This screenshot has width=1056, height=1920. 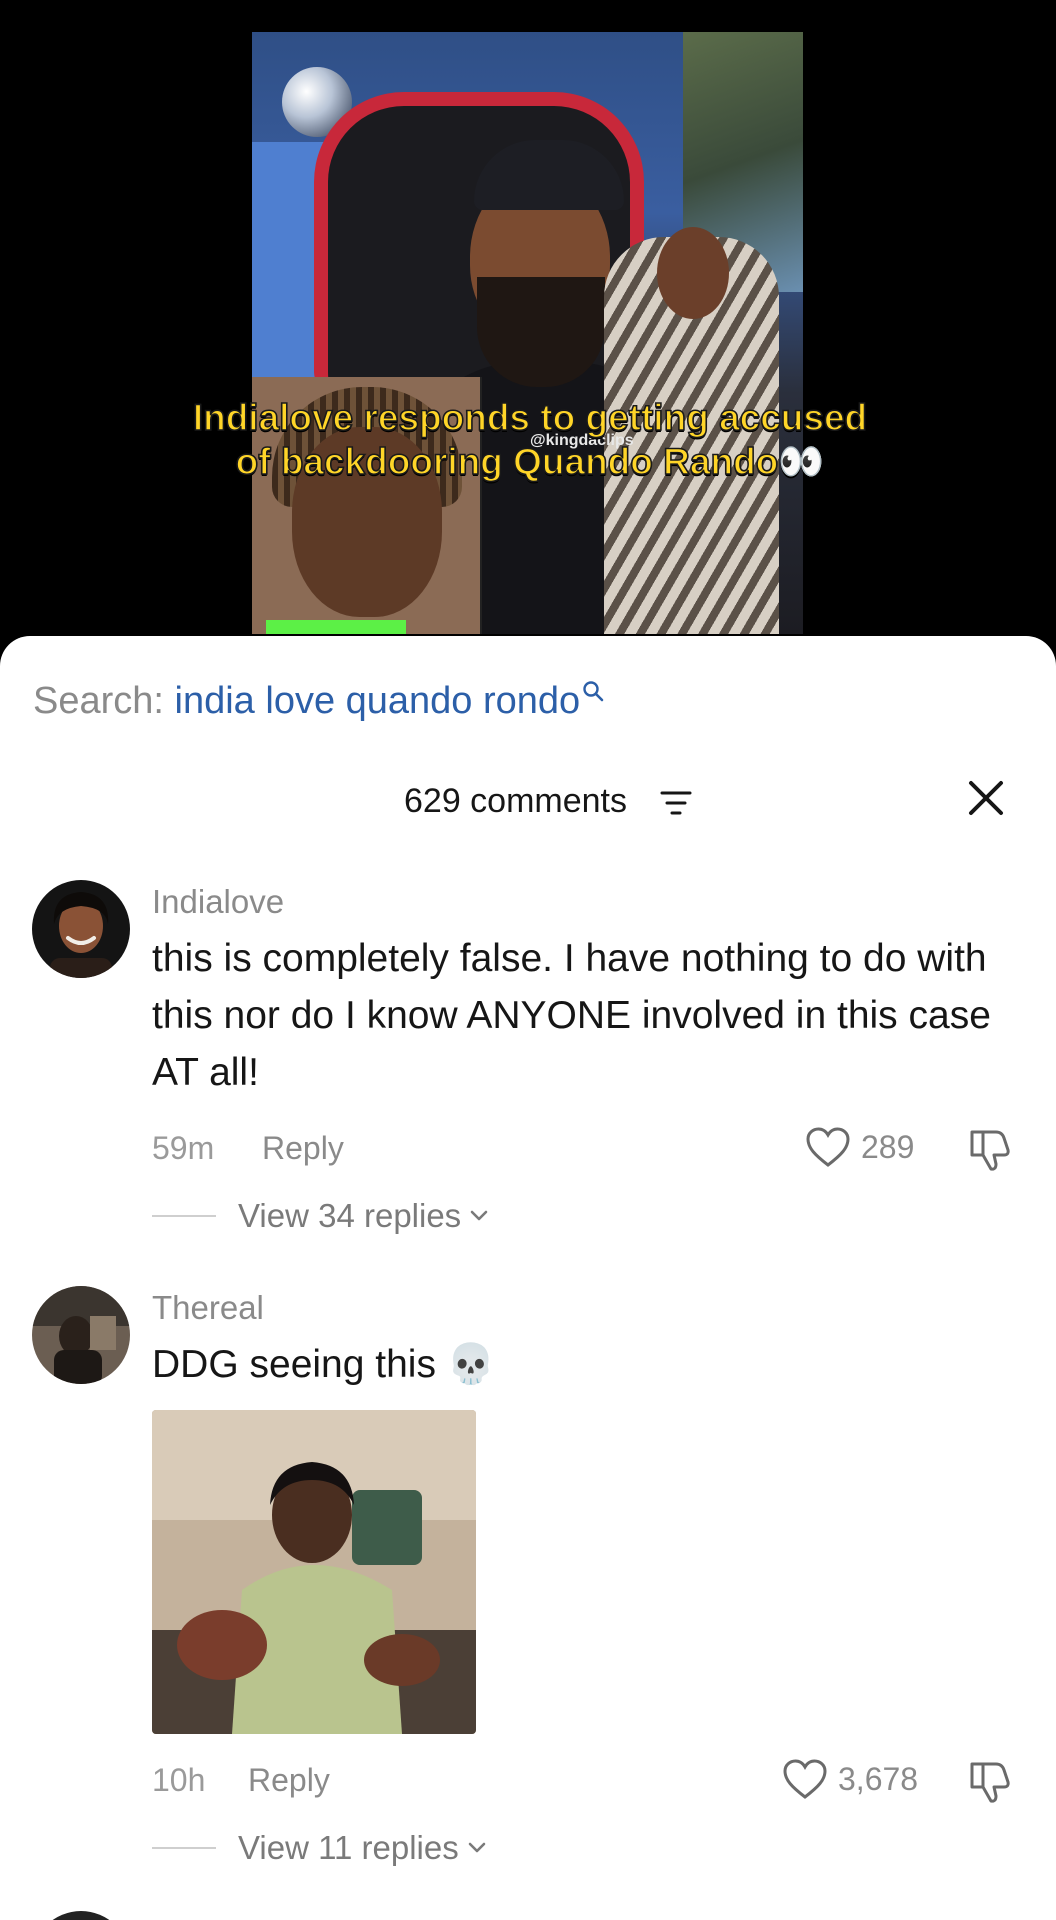 I want to click on like-count: 289, so click(x=888, y=1147).